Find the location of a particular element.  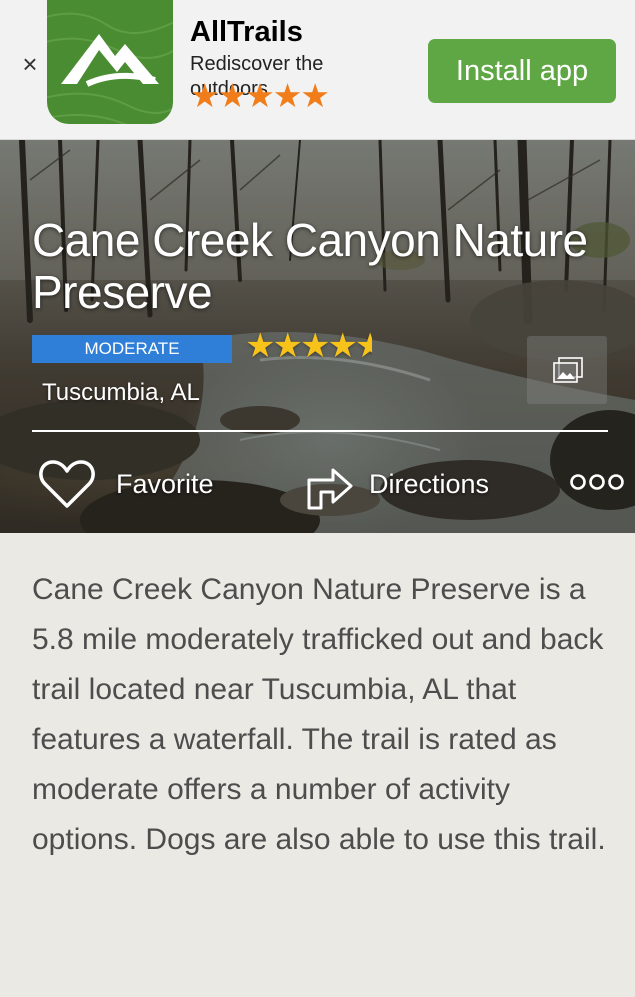

install-app-button: Install app is located at coordinates (522, 71).